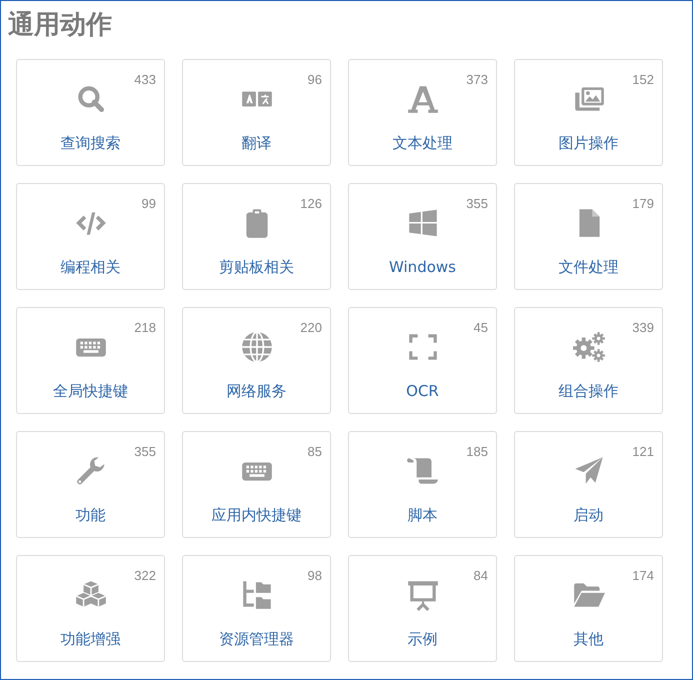  What do you see at coordinates (311, 328) in the screenshot?
I see `item-count: 220` at bounding box center [311, 328].